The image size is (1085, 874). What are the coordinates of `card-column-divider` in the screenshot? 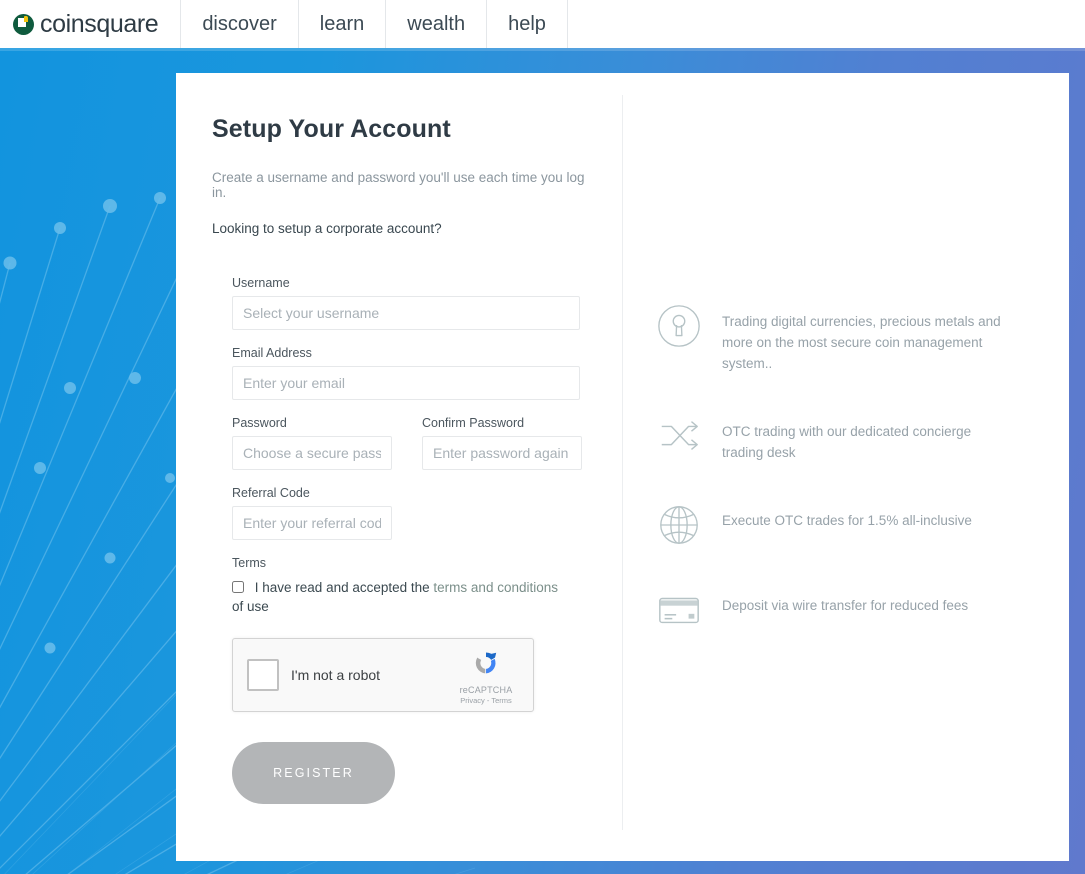 It's located at (622, 462).